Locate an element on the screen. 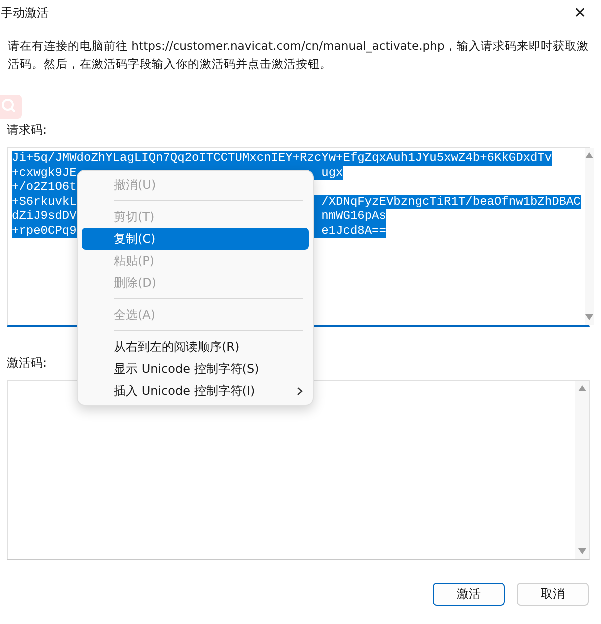 The image size is (601, 624). field-label: 激活码: is located at coordinates (27, 363).